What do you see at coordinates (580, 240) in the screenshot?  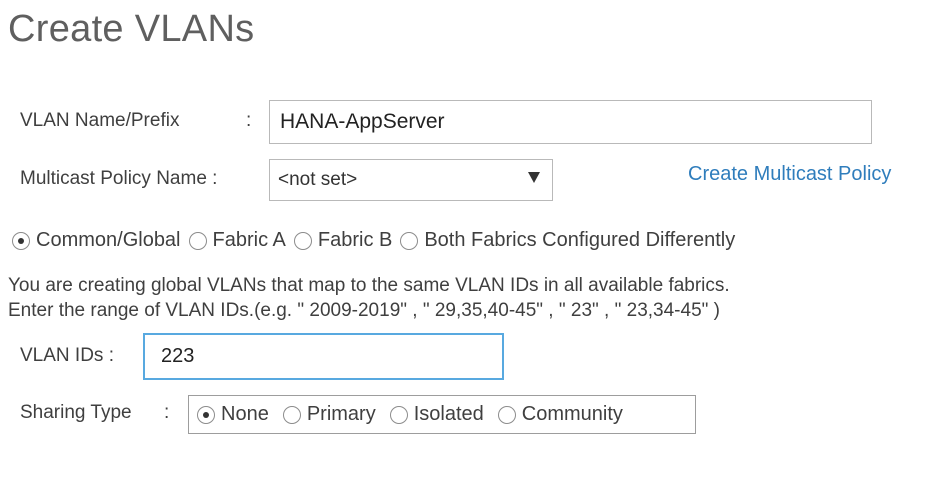 I see `radio-both-fabrics-label: Both Fabrics Configured Differently` at bounding box center [580, 240].